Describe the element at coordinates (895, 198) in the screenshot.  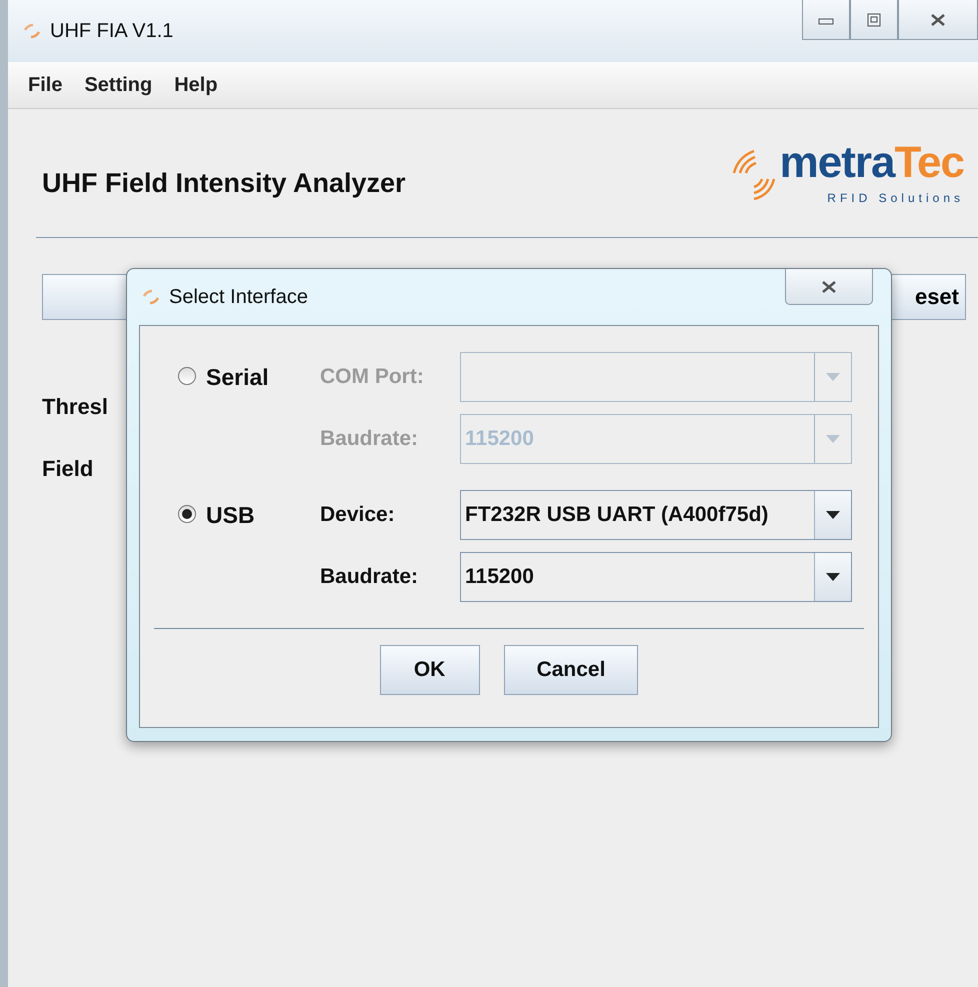
I see `brand-tagline: RFID Solutions` at that location.